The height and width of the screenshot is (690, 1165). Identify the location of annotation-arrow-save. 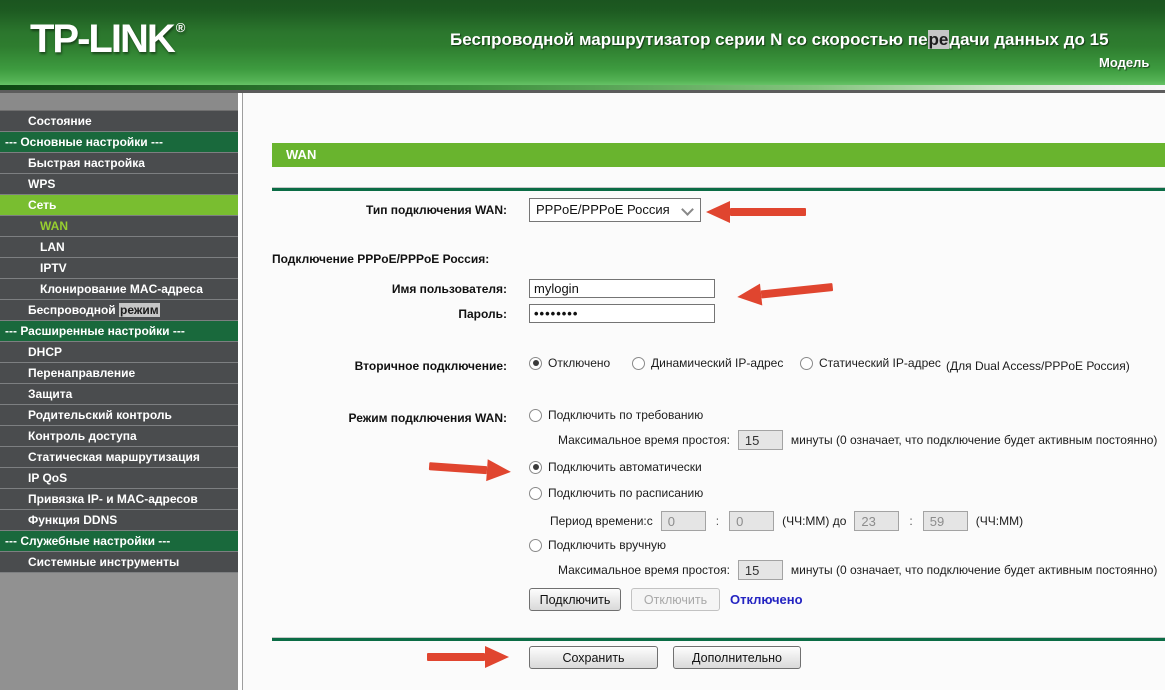
(468, 657).